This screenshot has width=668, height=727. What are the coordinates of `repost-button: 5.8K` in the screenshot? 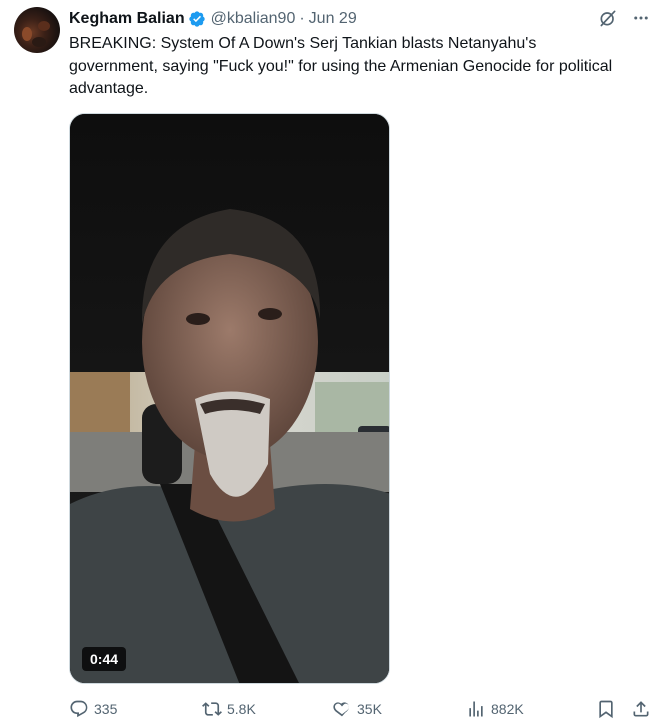 It's located at (229, 709).